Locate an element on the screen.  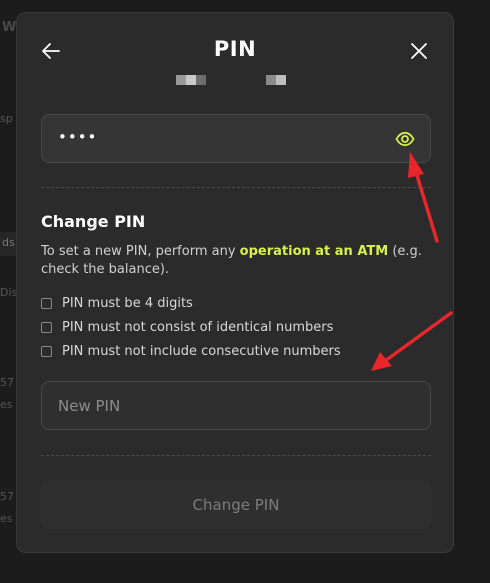
background-text: sp is located at coordinates (6, 118).